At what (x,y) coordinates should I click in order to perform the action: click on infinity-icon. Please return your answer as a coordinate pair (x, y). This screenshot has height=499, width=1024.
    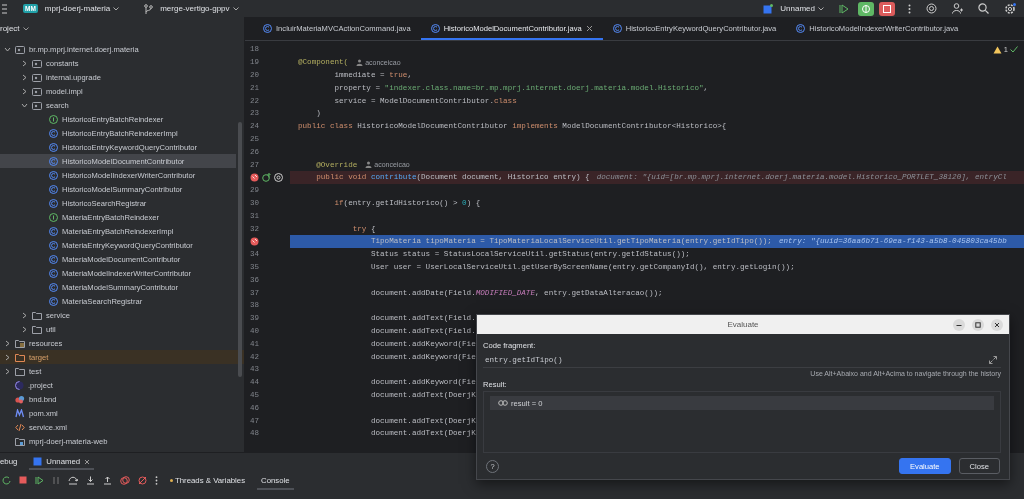
    Looking at the image, I should click on (503, 403).